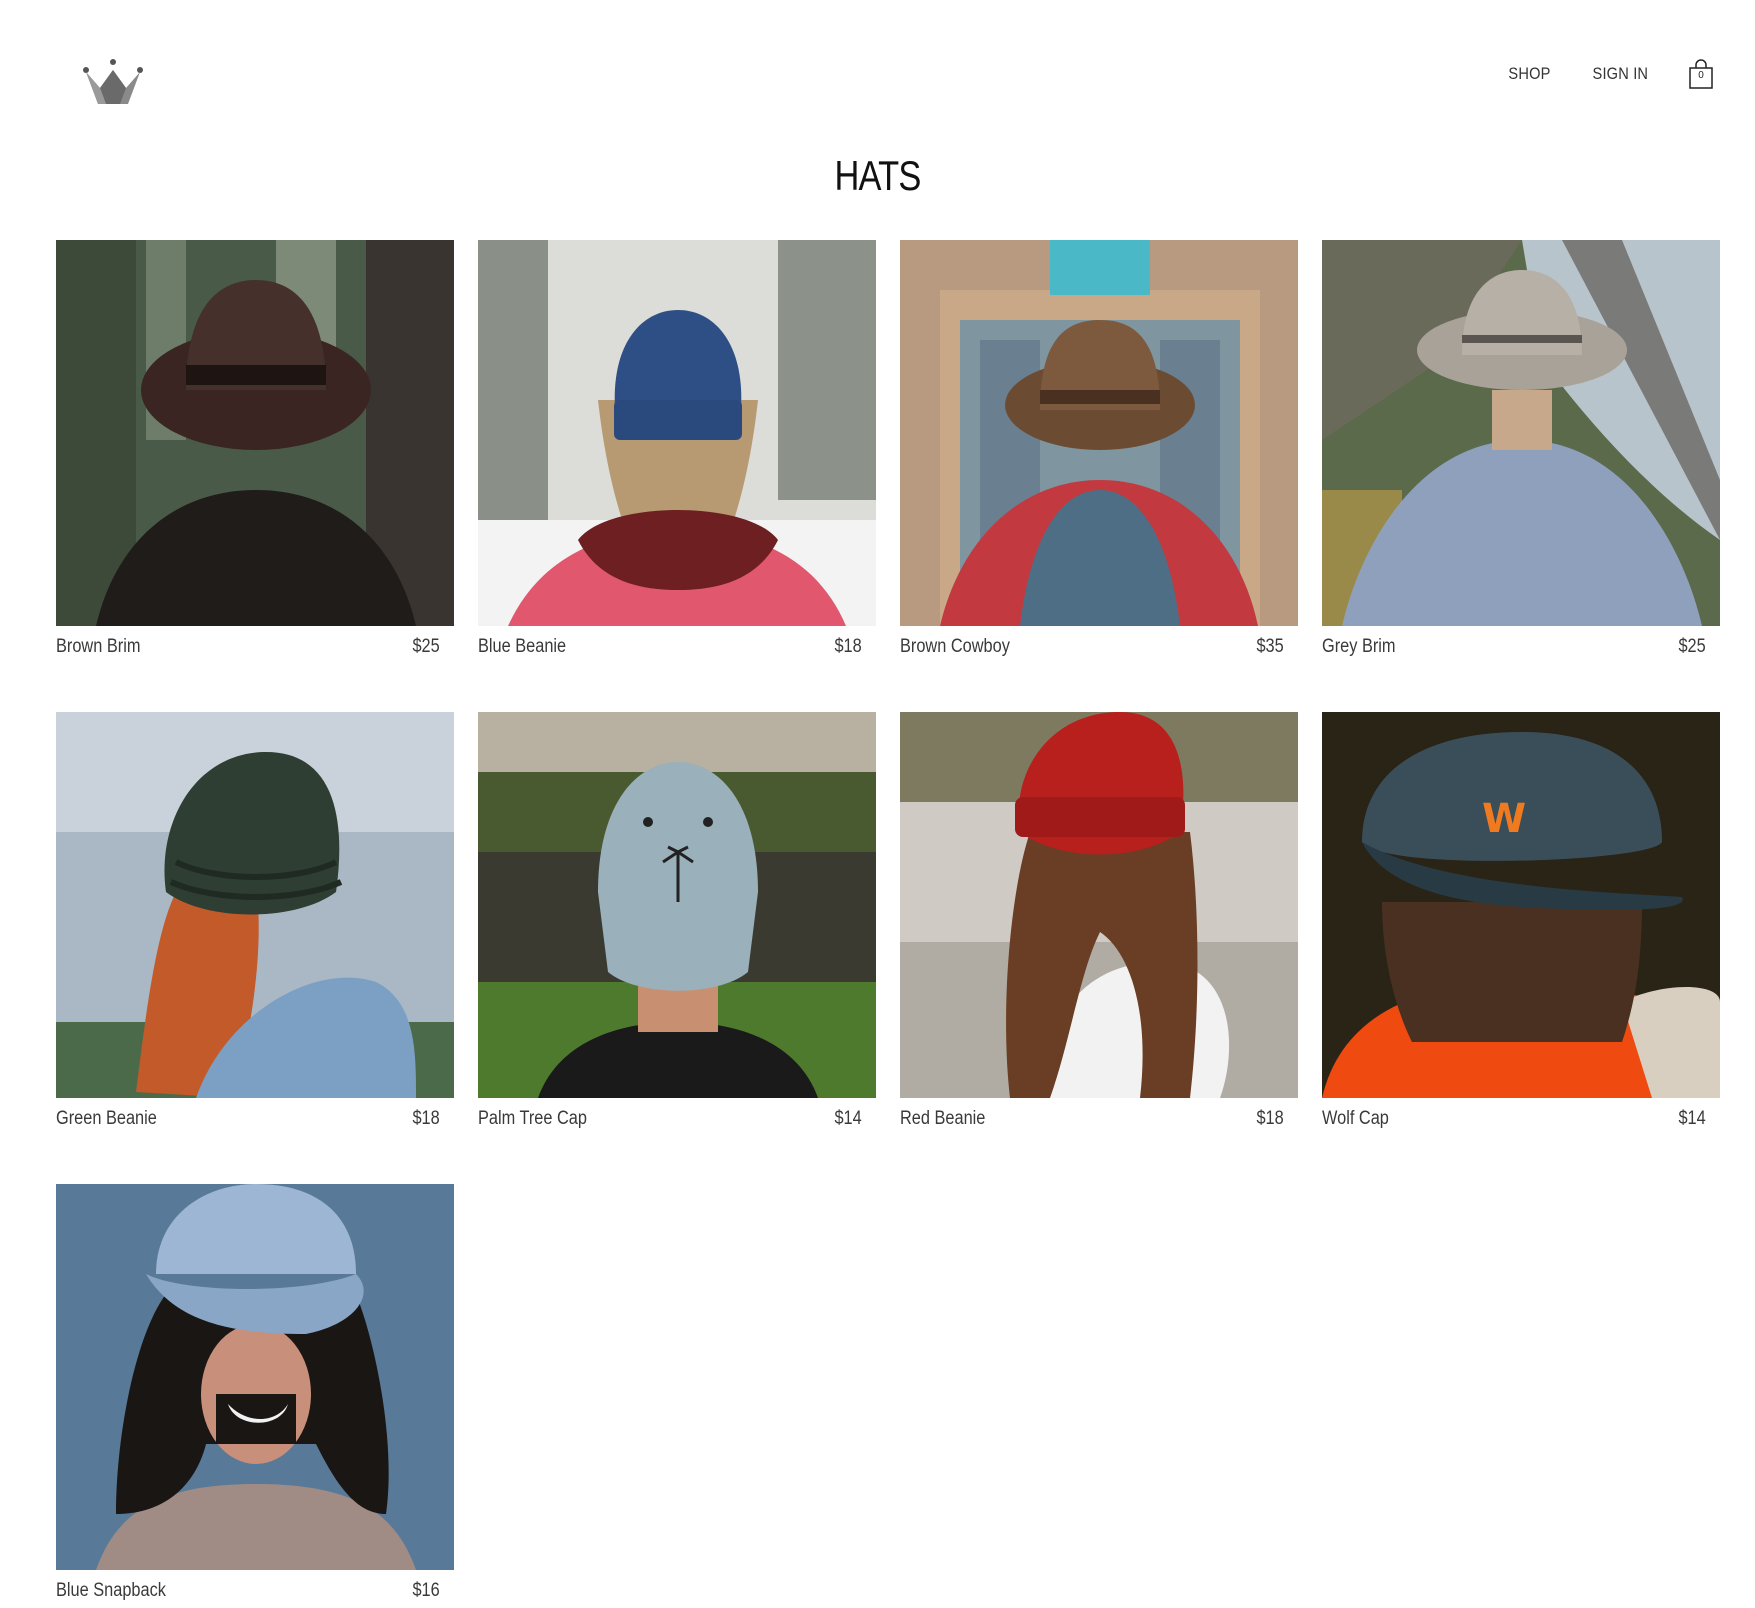 The width and height of the screenshot is (1755, 1608). I want to click on product-image: W, so click(1521, 905).